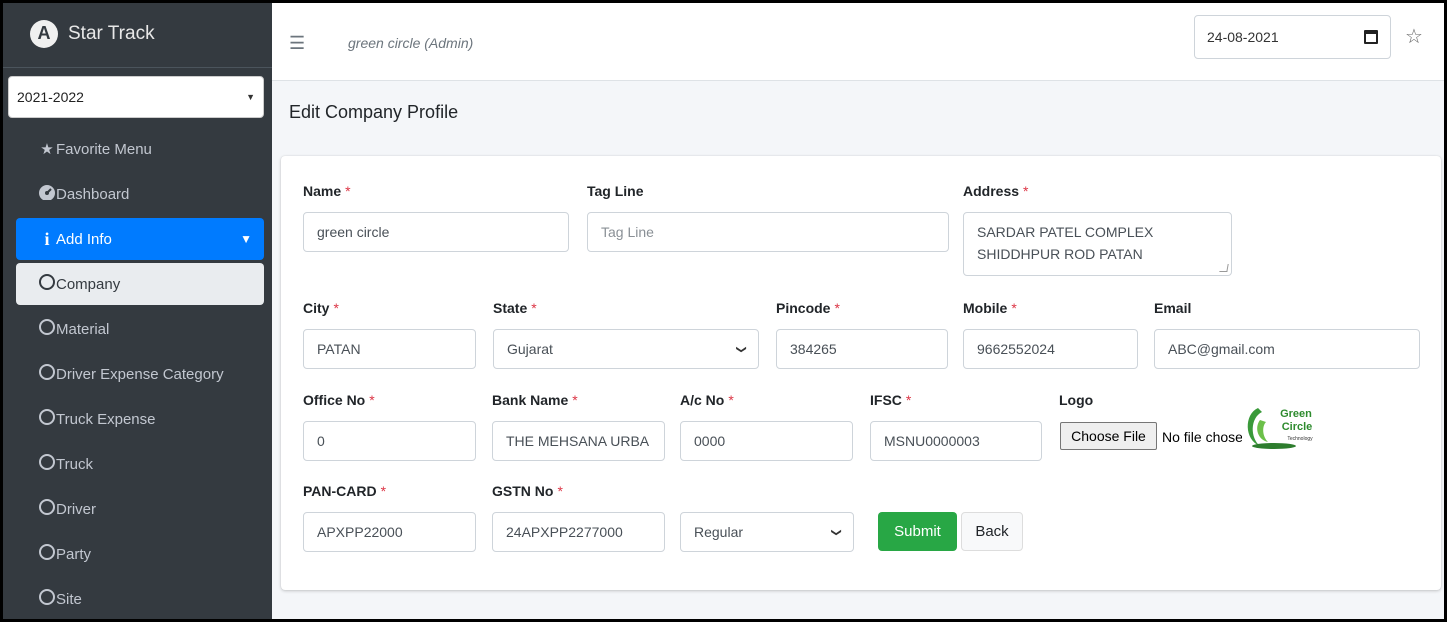 The height and width of the screenshot is (622, 1447). I want to click on financial-year-select: 2021-2022 ▼, so click(136, 97).